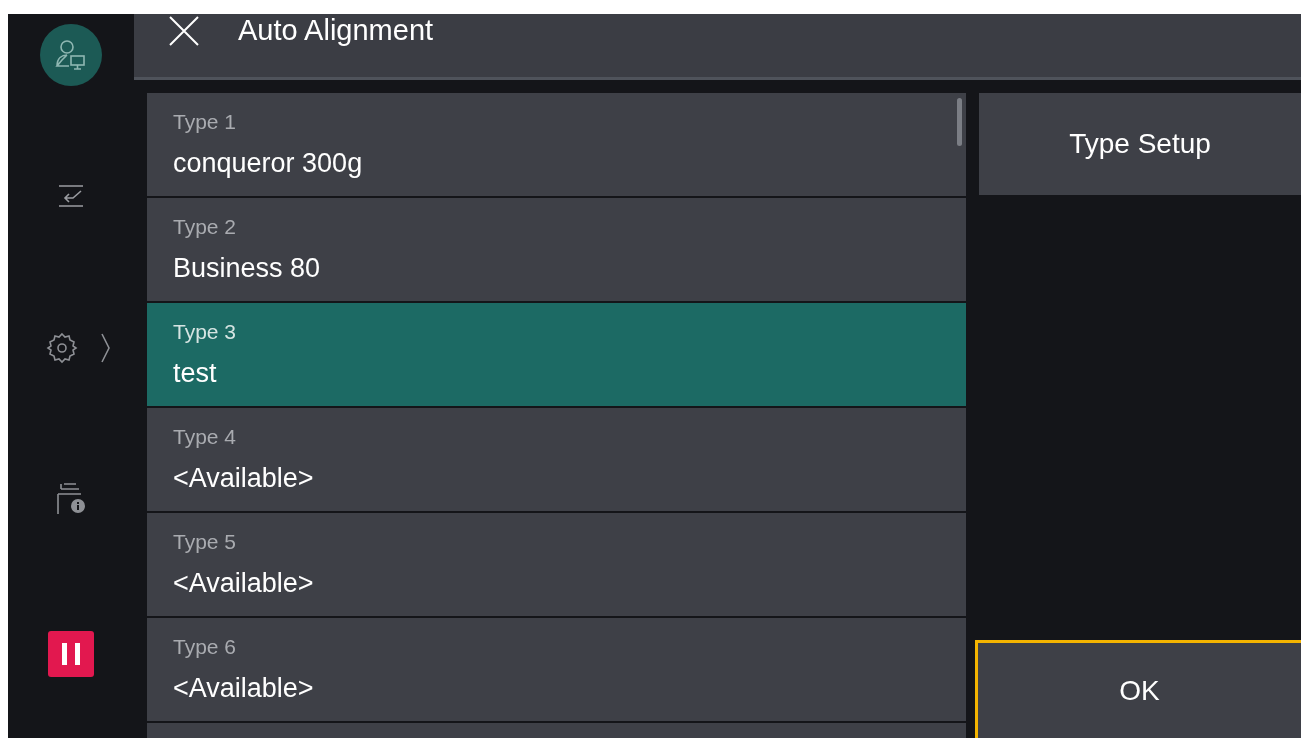 This screenshot has height=738, width=1301. Describe the element at coordinates (556, 459) in the screenshot. I see `type-list-item: Type 4 <Available>` at that location.